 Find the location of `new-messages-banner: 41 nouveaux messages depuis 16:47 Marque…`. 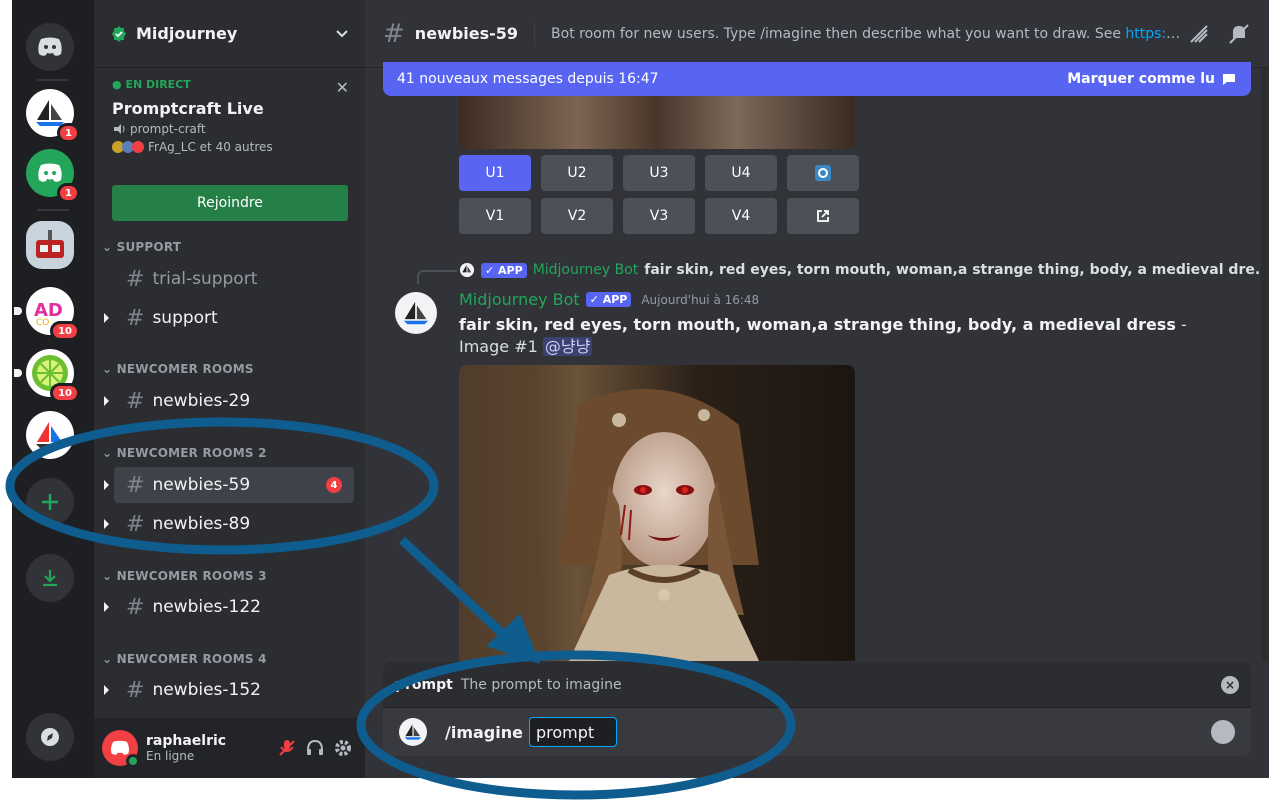

new-messages-banner: 41 nouveaux messages depuis 16:47 Marque… is located at coordinates (817, 79).